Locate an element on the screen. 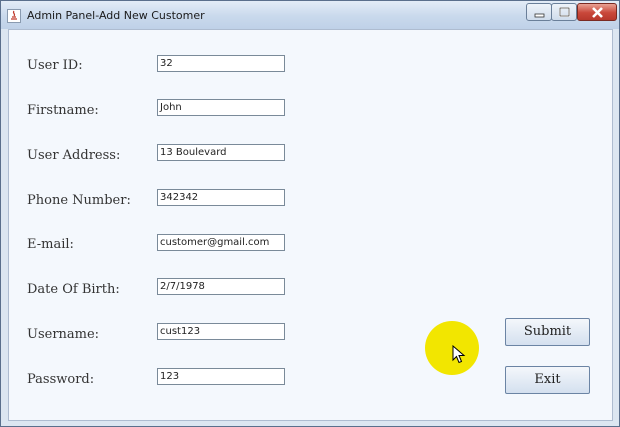 The width and height of the screenshot is (620, 427). close-button is located at coordinates (597, 12).